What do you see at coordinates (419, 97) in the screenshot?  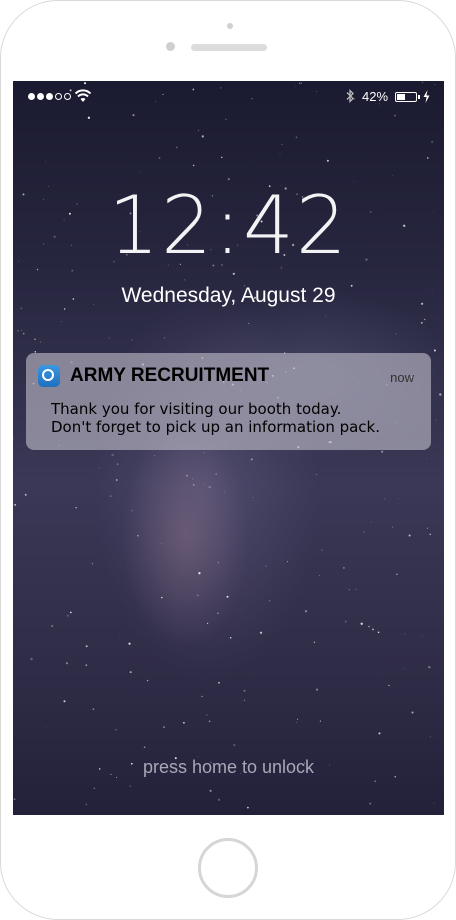 I see `battery-tip` at bounding box center [419, 97].